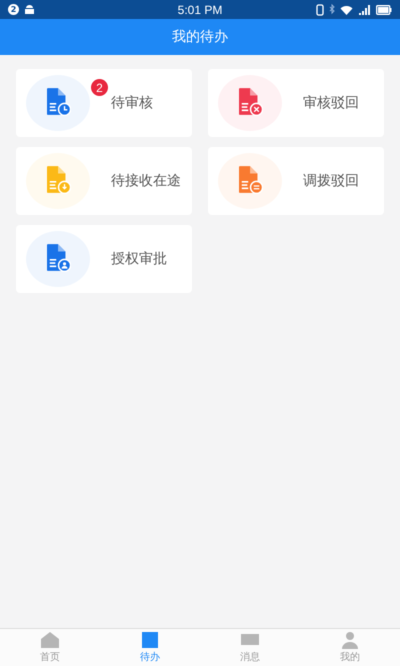 Image resolution: width=400 pixels, height=666 pixels. Describe the element at coordinates (331, 181) in the screenshot. I see `card-label: 调拨驳回` at that location.